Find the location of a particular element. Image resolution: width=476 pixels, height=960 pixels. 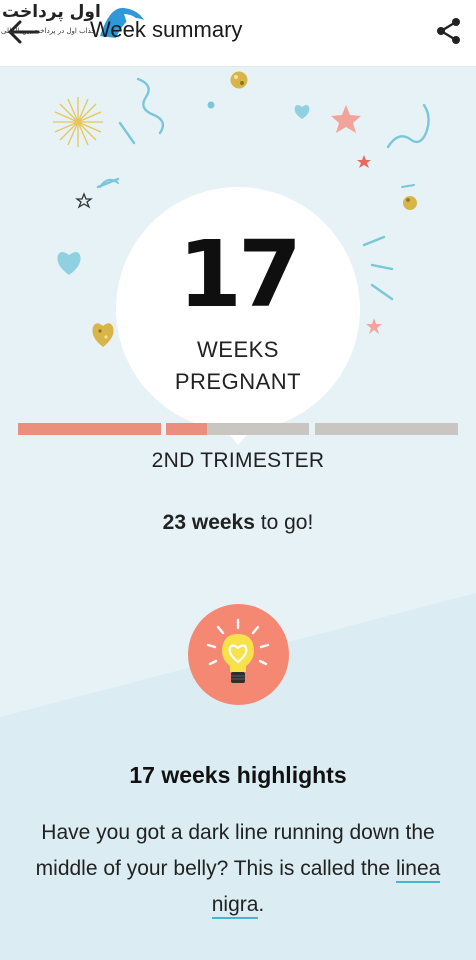

weeks-to-go: 23 weeks to go! is located at coordinates (238, 523).